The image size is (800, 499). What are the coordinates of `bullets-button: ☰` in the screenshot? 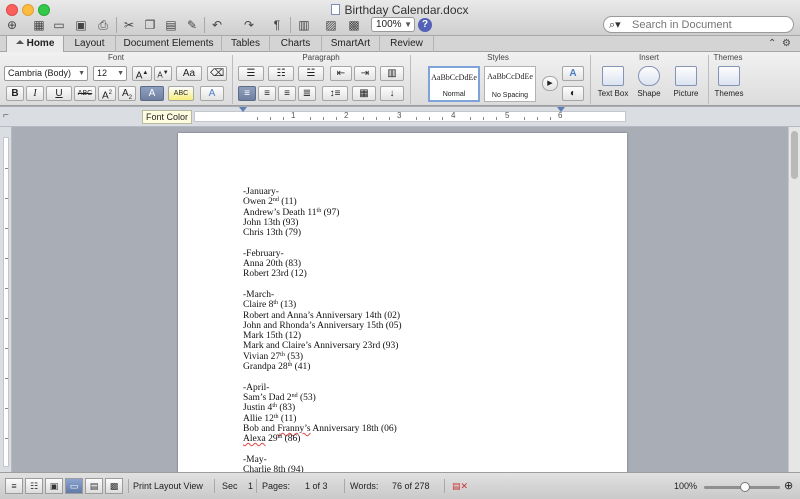 It's located at (251, 73).